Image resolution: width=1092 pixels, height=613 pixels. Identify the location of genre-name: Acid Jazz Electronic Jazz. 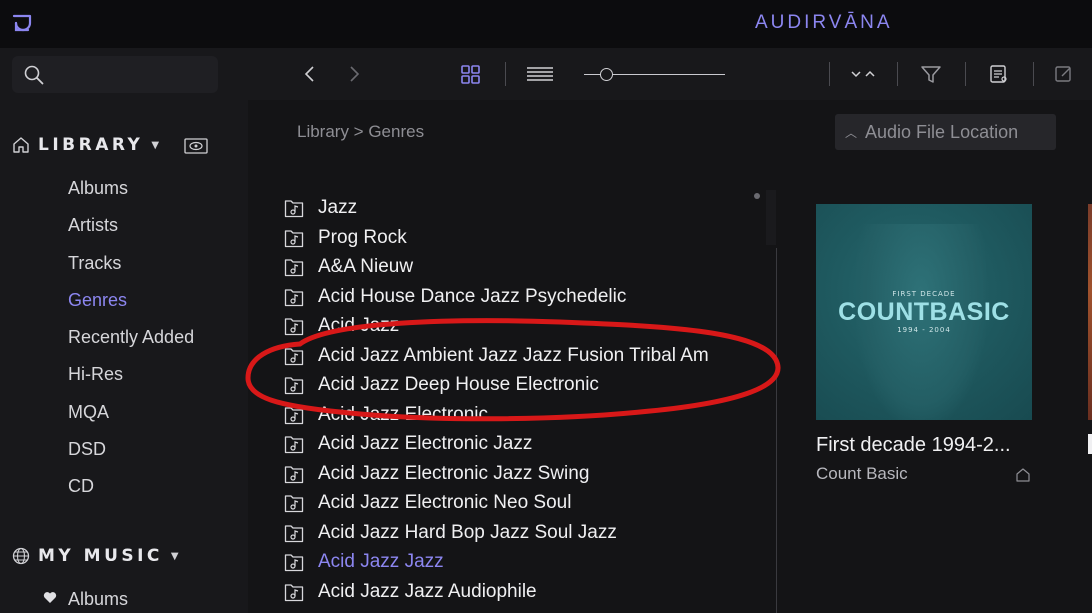
(425, 443).